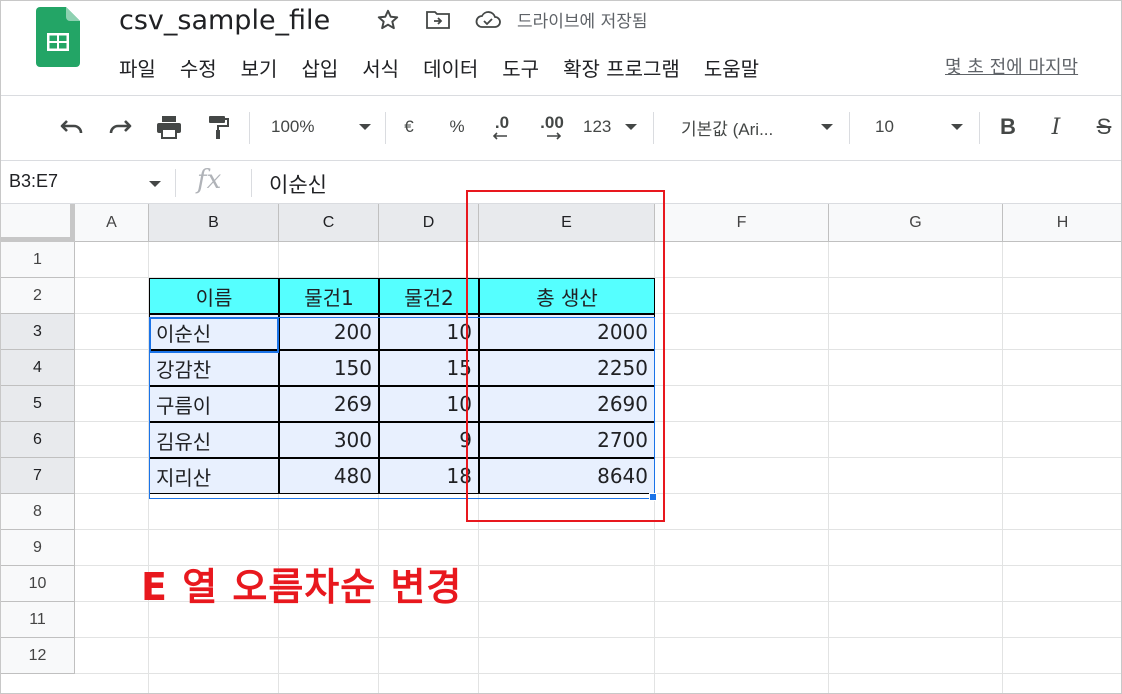 The image size is (1122, 694). I want to click on active-cell, so click(214, 335).